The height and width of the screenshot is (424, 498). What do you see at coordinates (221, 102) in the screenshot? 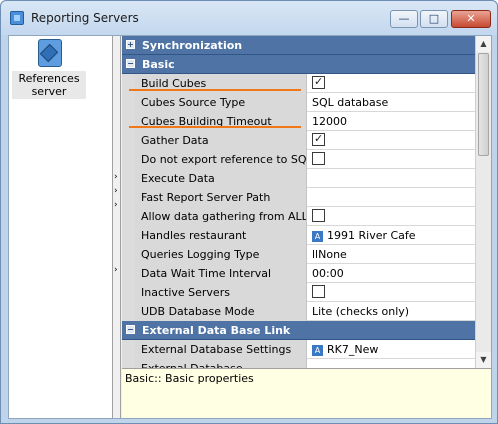
I see `property-name: Cubes Source Type` at bounding box center [221, 102].